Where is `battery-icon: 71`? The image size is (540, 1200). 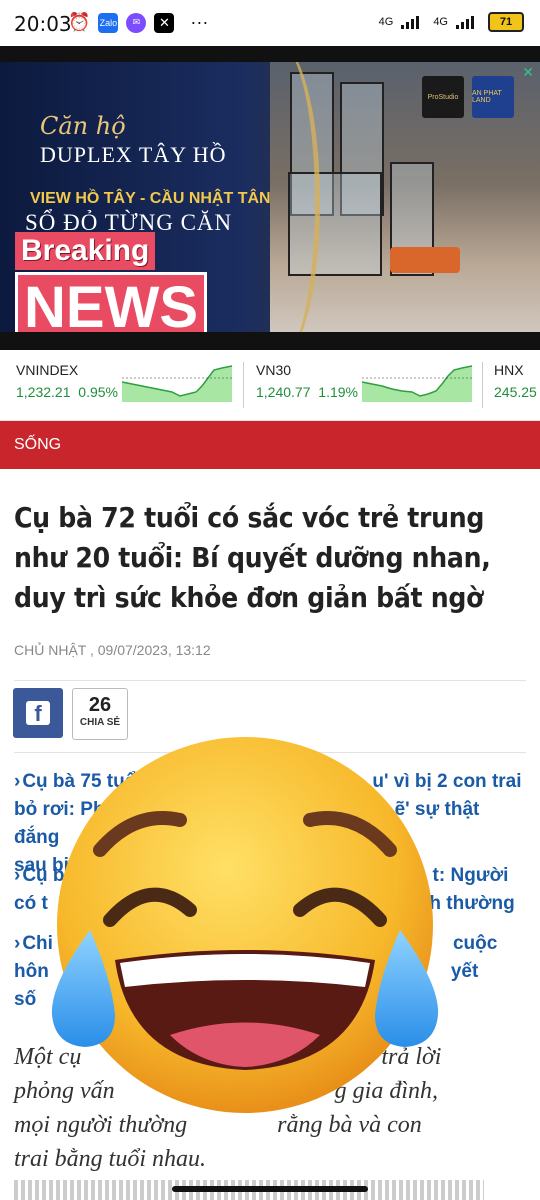
battery-icon: 71 is located at coordinates (506, 22).